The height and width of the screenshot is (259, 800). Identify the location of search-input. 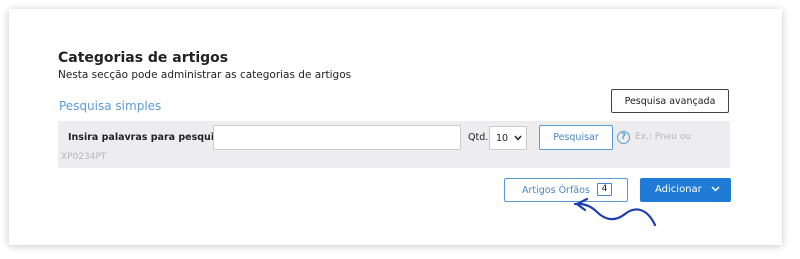
(337, 137).